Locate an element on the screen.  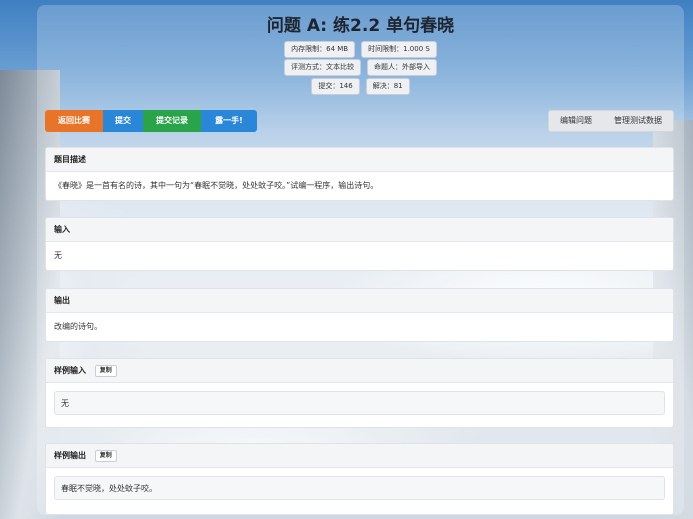
sample-input-body: 无 is located at coordinates (359, 403).